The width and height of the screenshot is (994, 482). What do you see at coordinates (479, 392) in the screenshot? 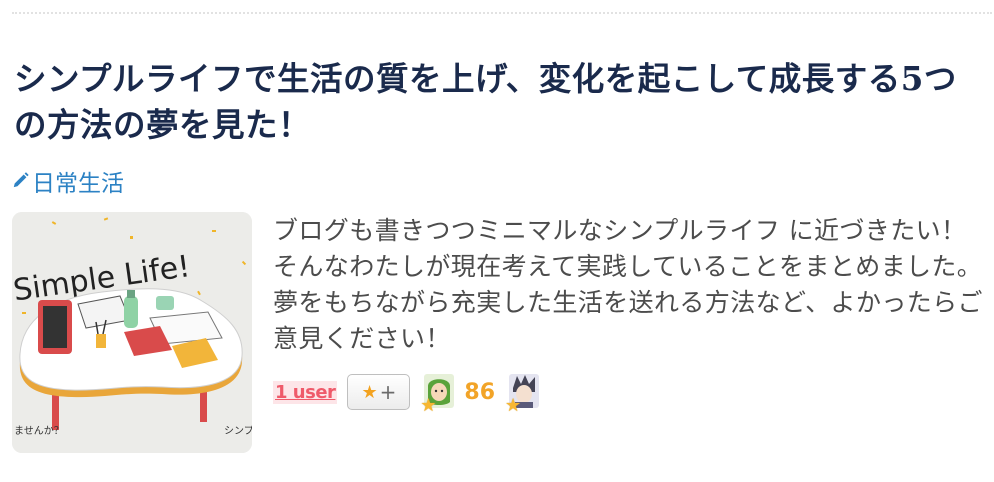
I see `star-count: 86` at bounding box center [479, 392].